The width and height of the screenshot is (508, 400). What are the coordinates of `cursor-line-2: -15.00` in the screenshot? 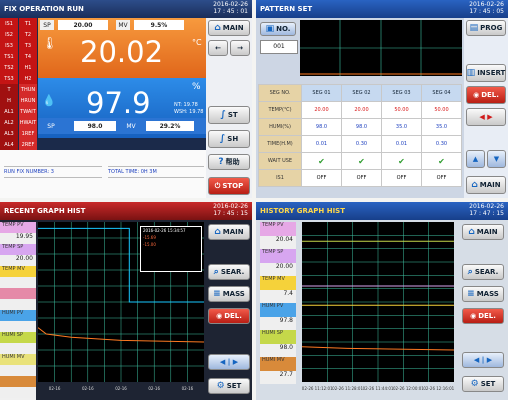 It's located at (149, 244).